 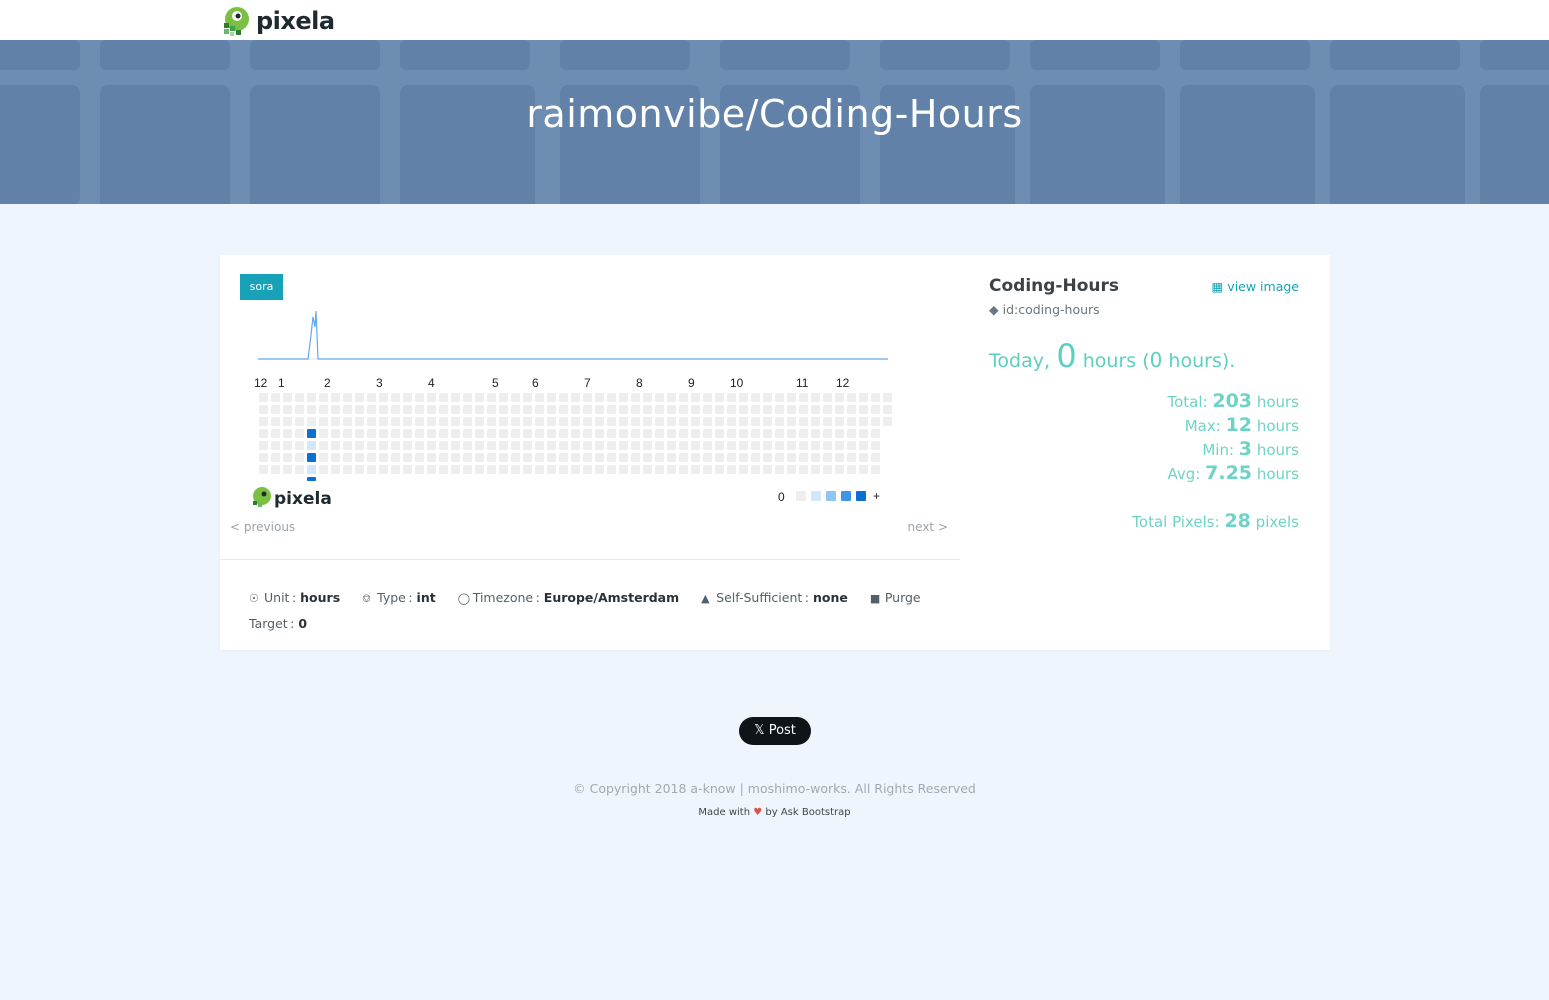 I want to click on stat-max: Max: 12 hours, so click(x=1241, y=425).